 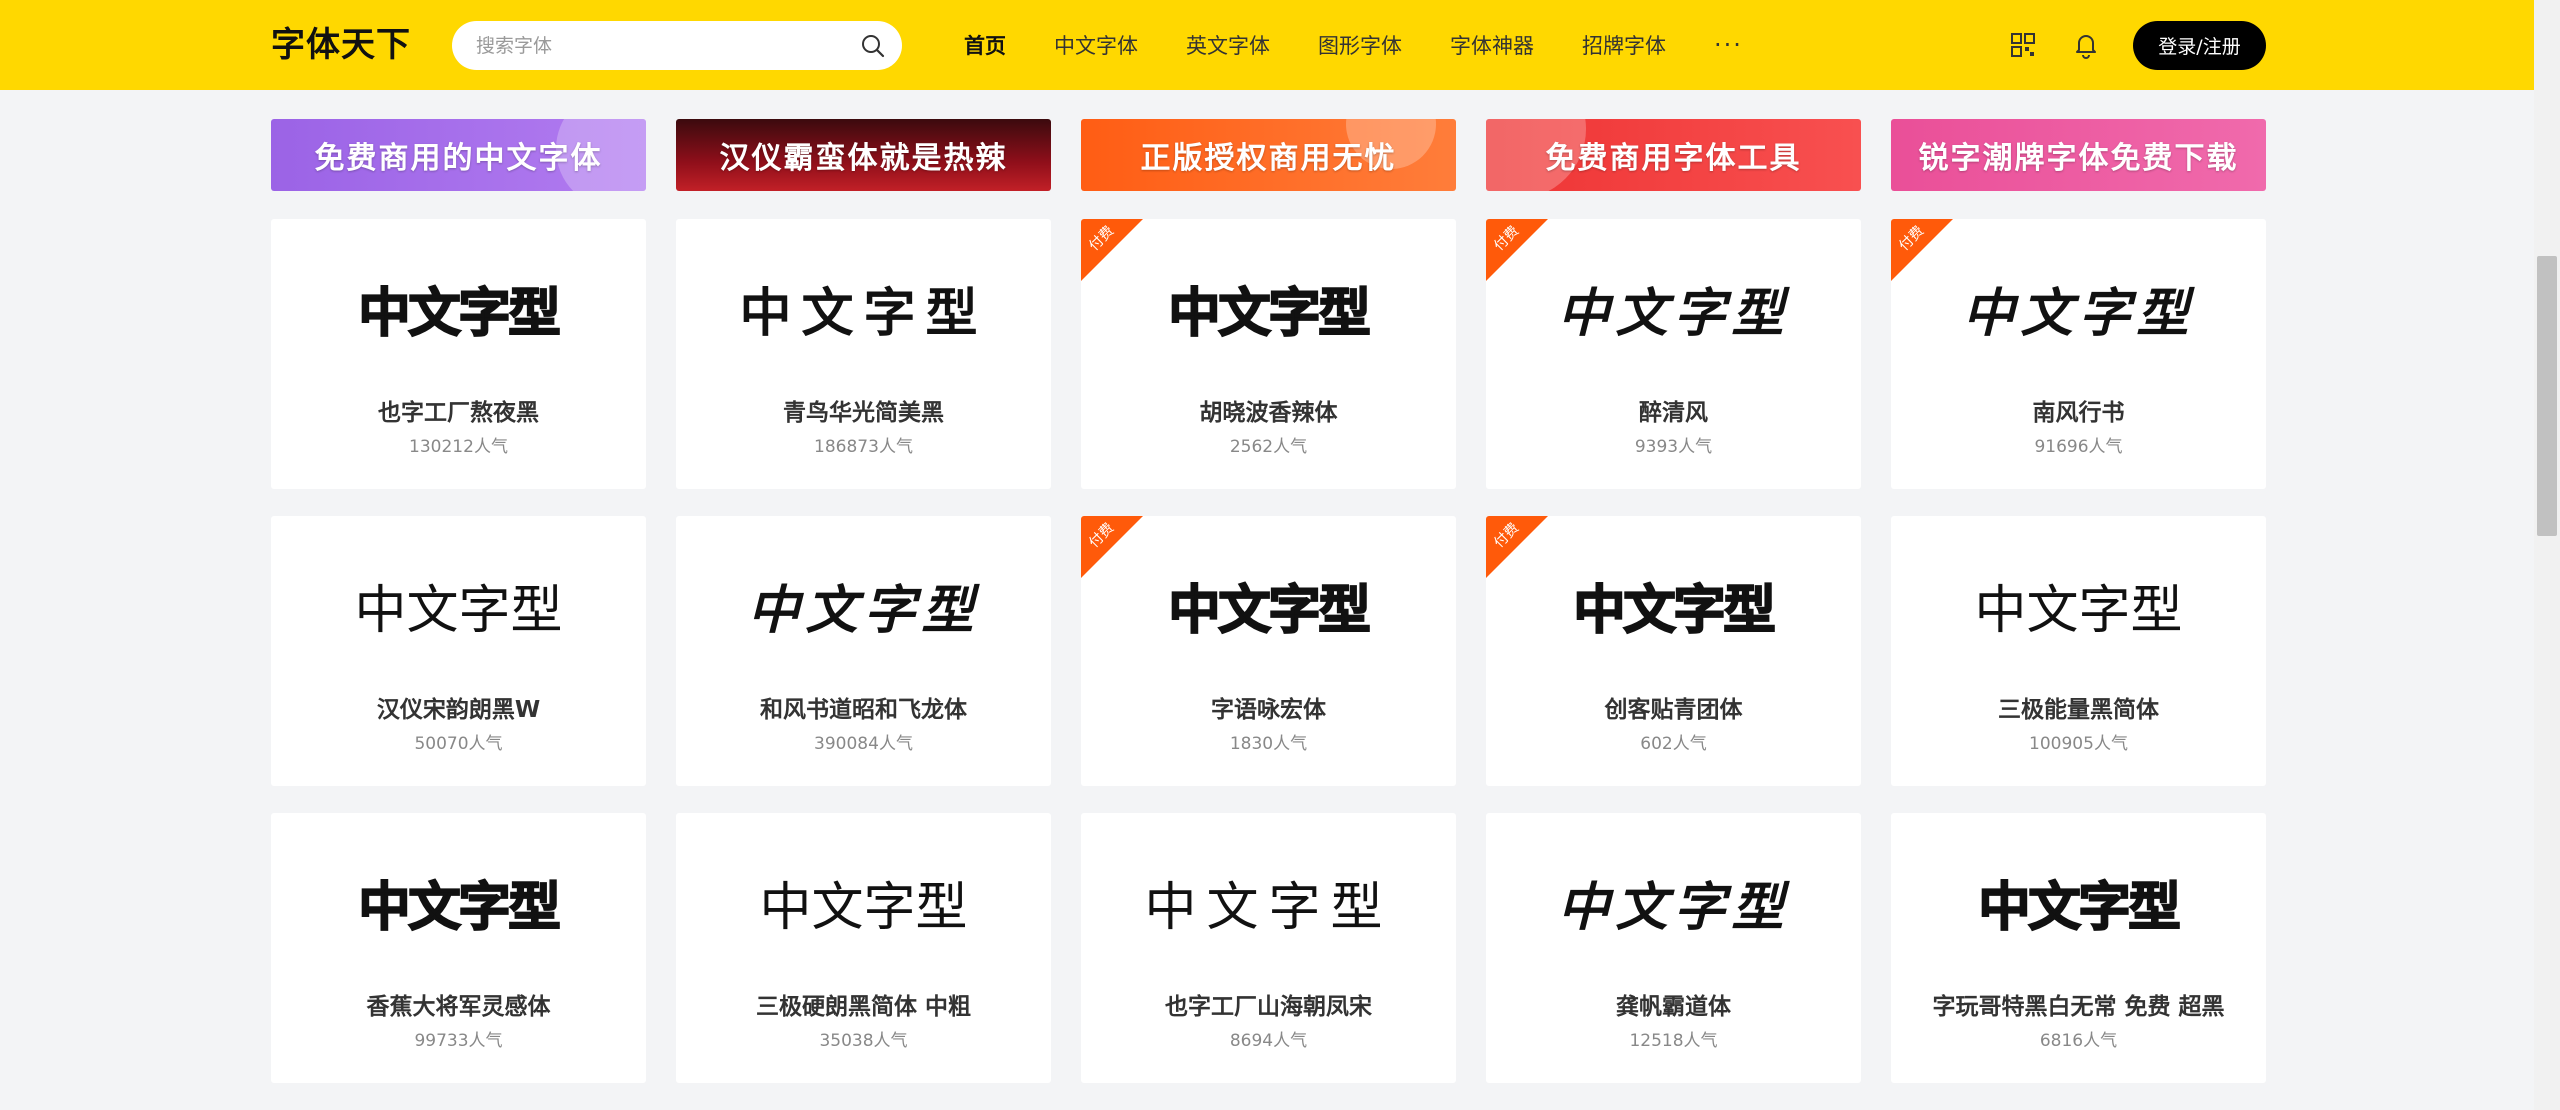 I want to click on font-card: 中文字型香蕉大将军灵感体 99733人气, so click(x=458, y=948).